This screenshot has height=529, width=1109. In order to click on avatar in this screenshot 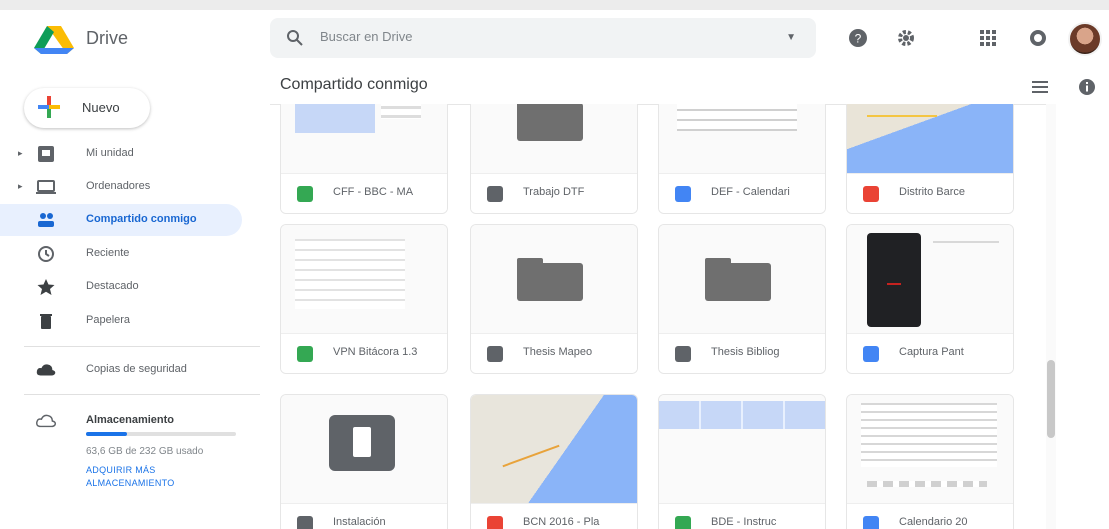, I will do `click(1085, 39)`.